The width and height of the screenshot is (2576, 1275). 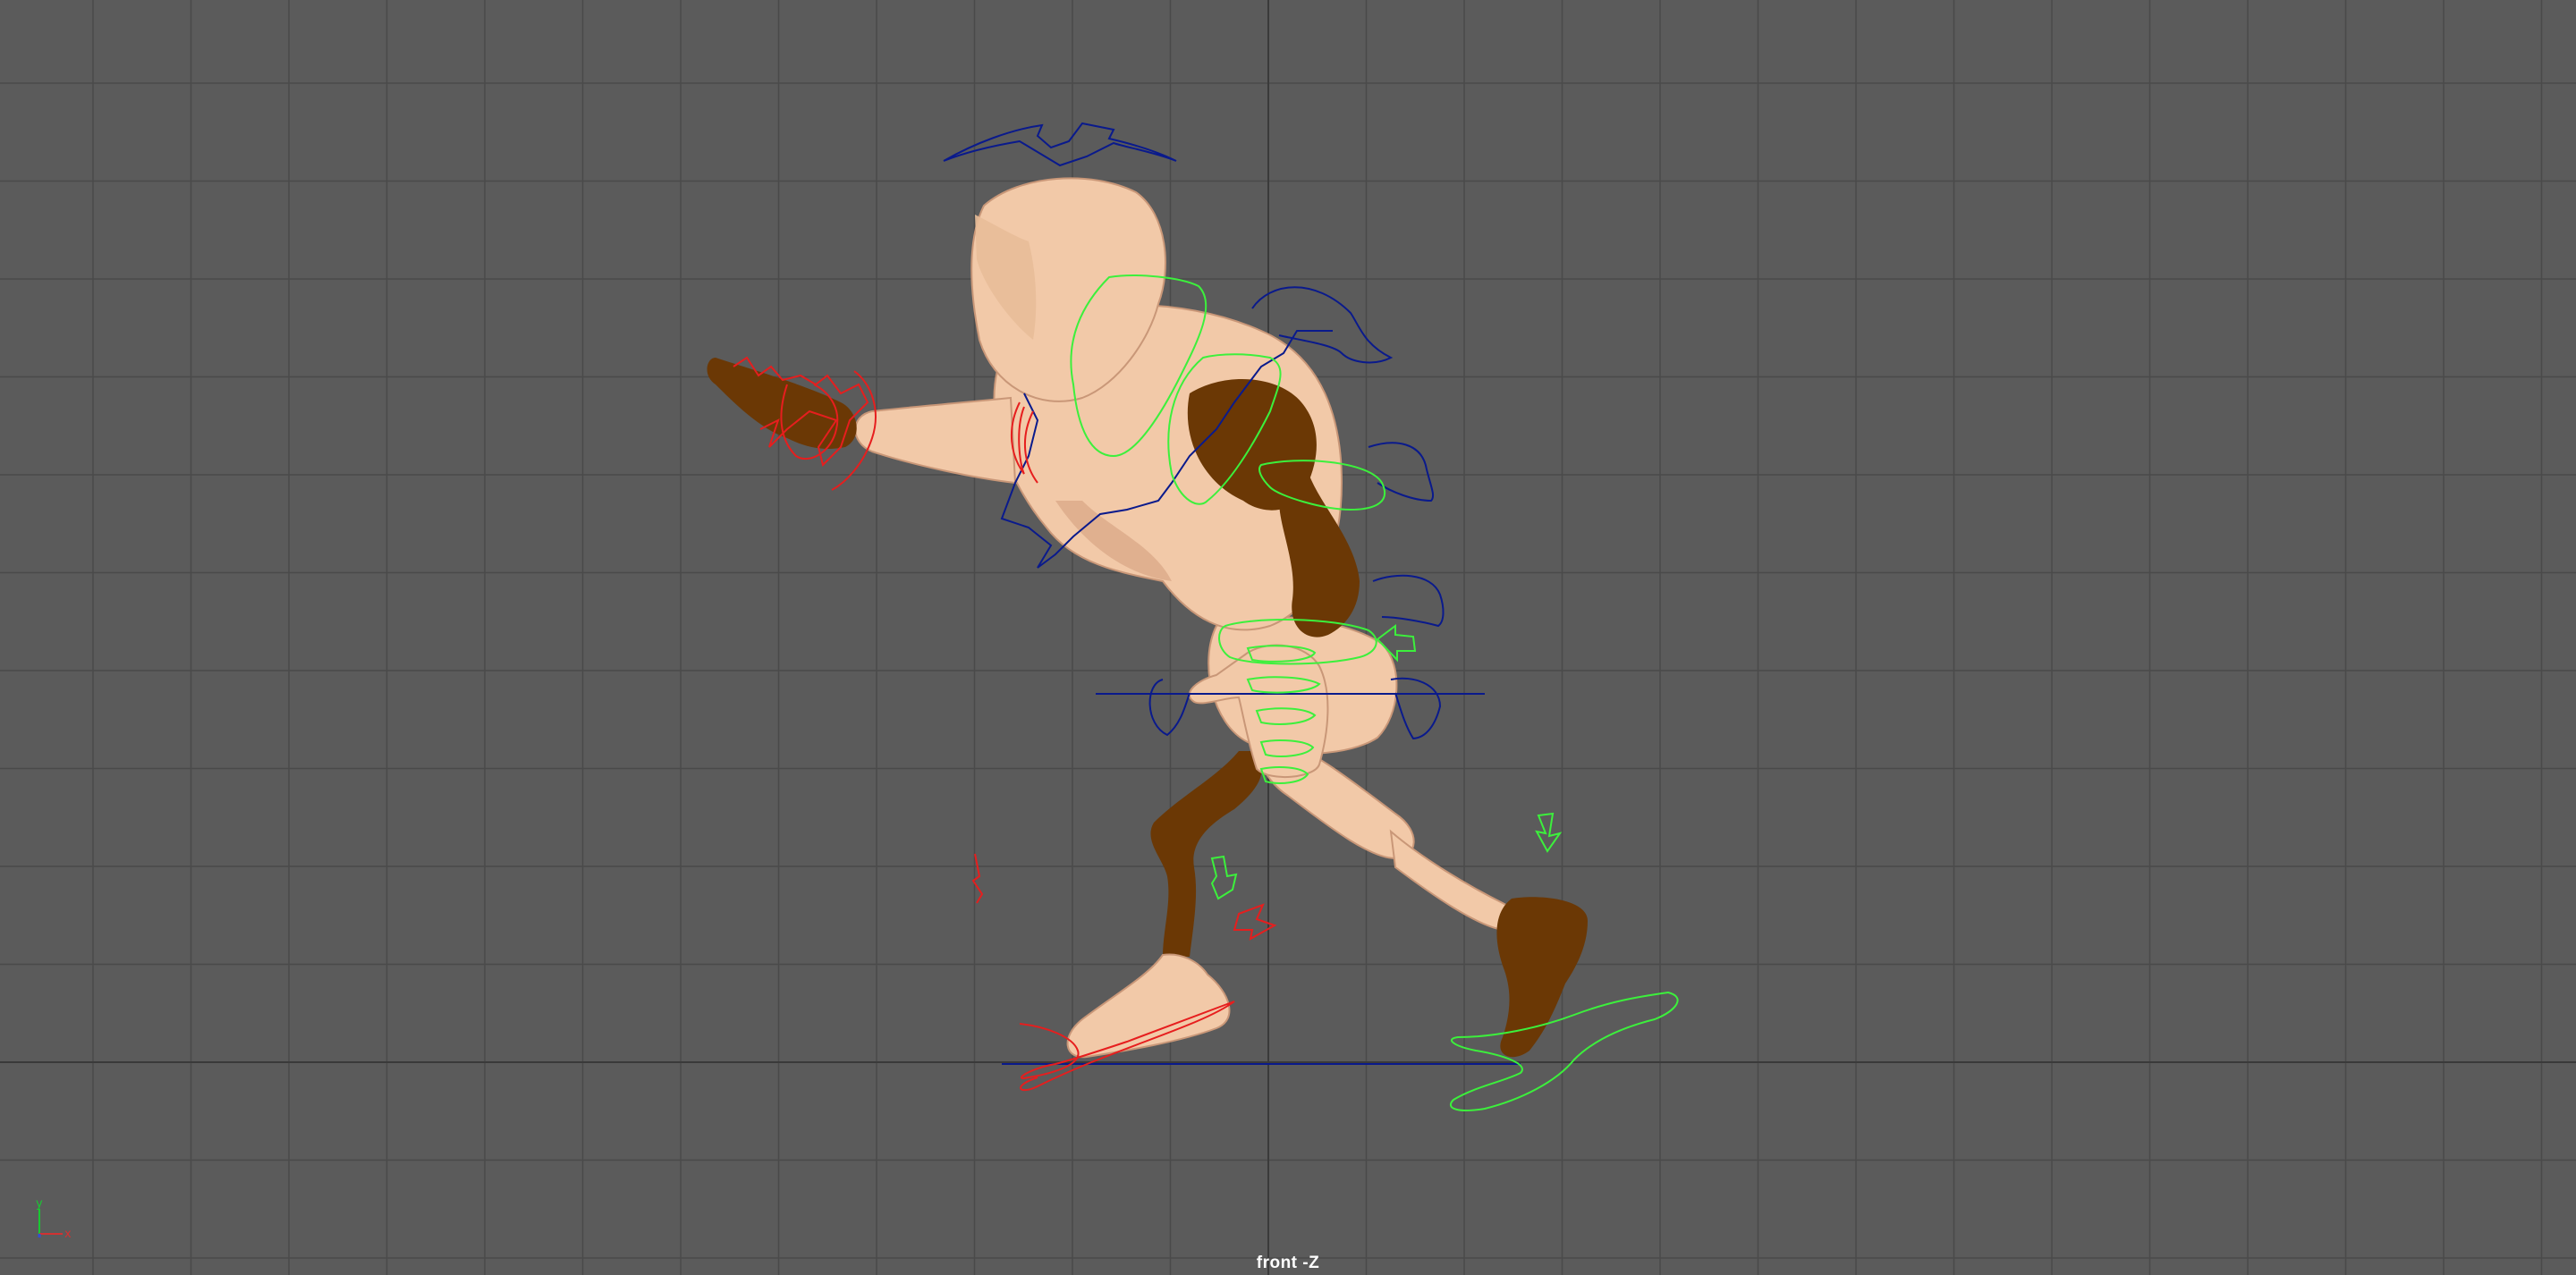 What do you see at coordinates (1288, 1263) in the screenshot?
I see `camera-name-label: front -Z` at bounding box center [1288, 1263].